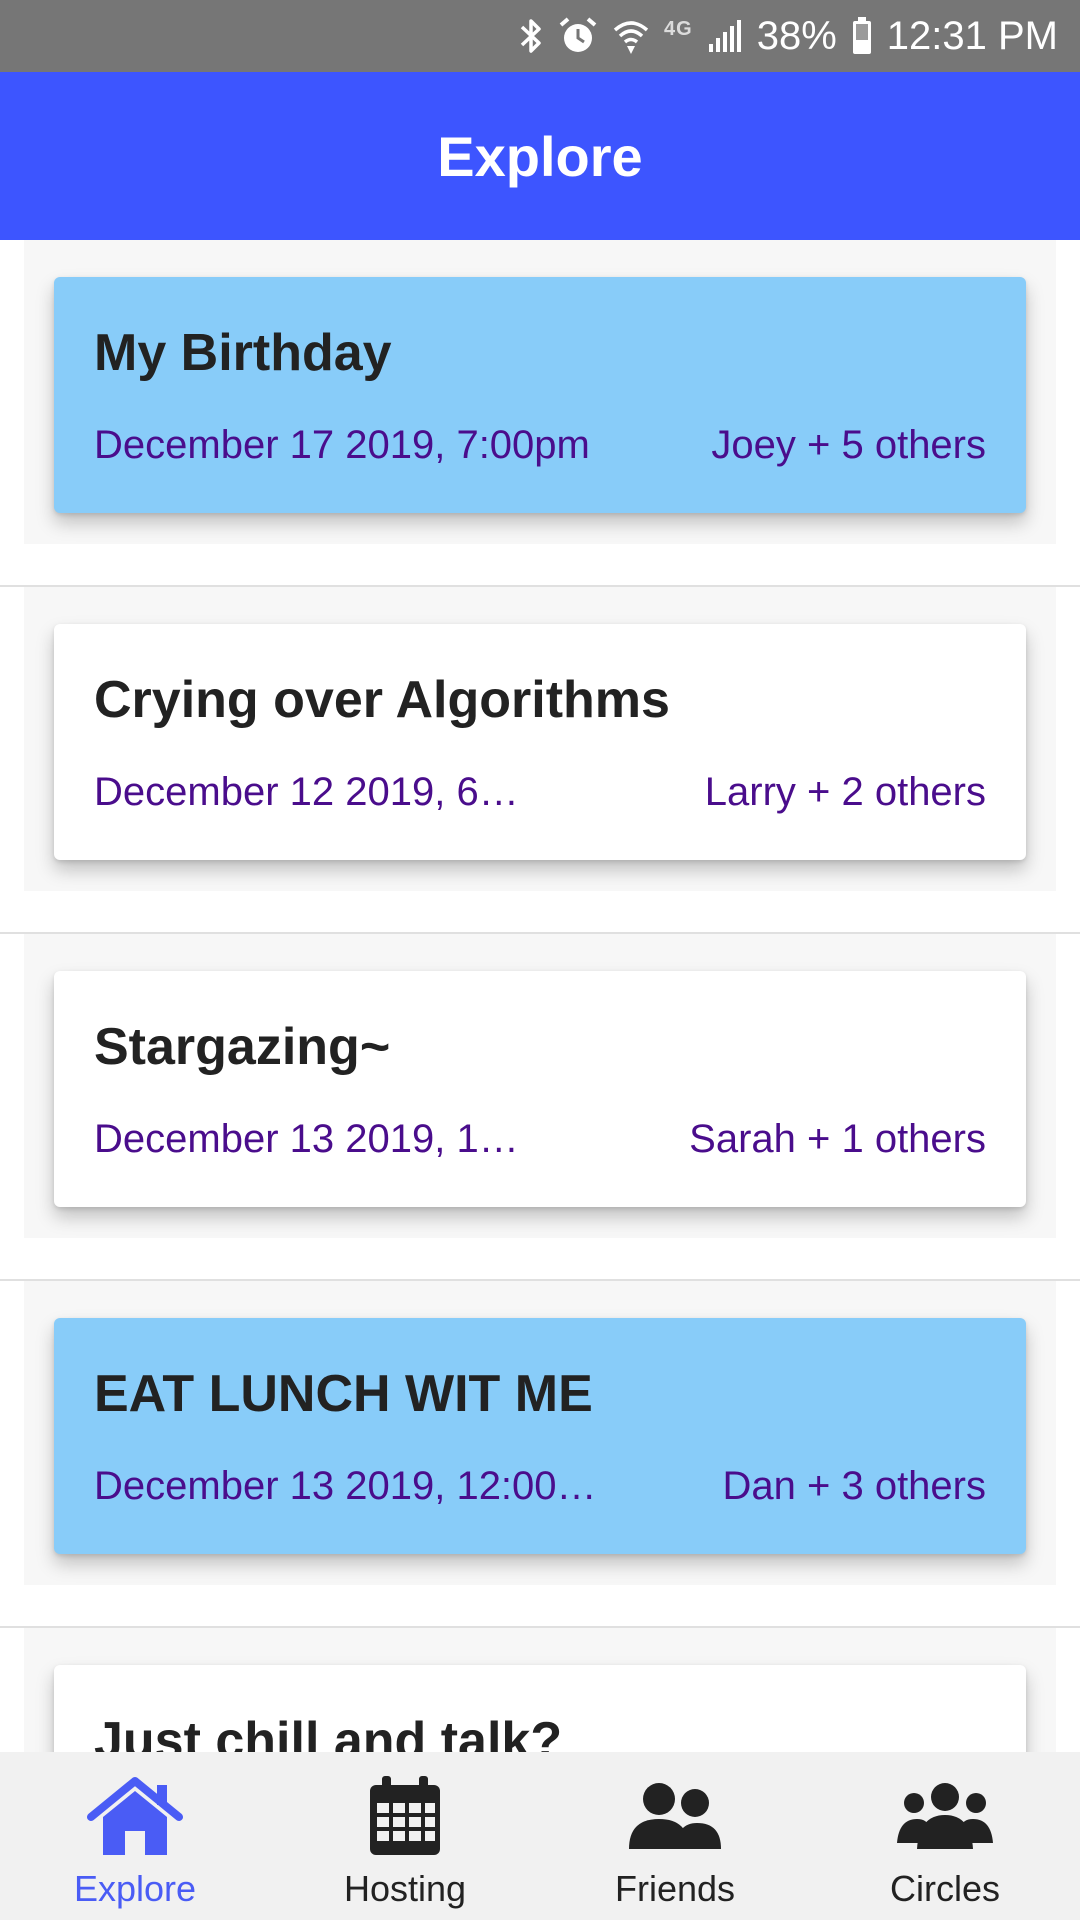 This screenshot has height=1920, width=1080. What do you see at coordinates (328, 1732) in the screenshot?
I see `event-title: Just chill and talk?` at bounding box center [328, 1732].